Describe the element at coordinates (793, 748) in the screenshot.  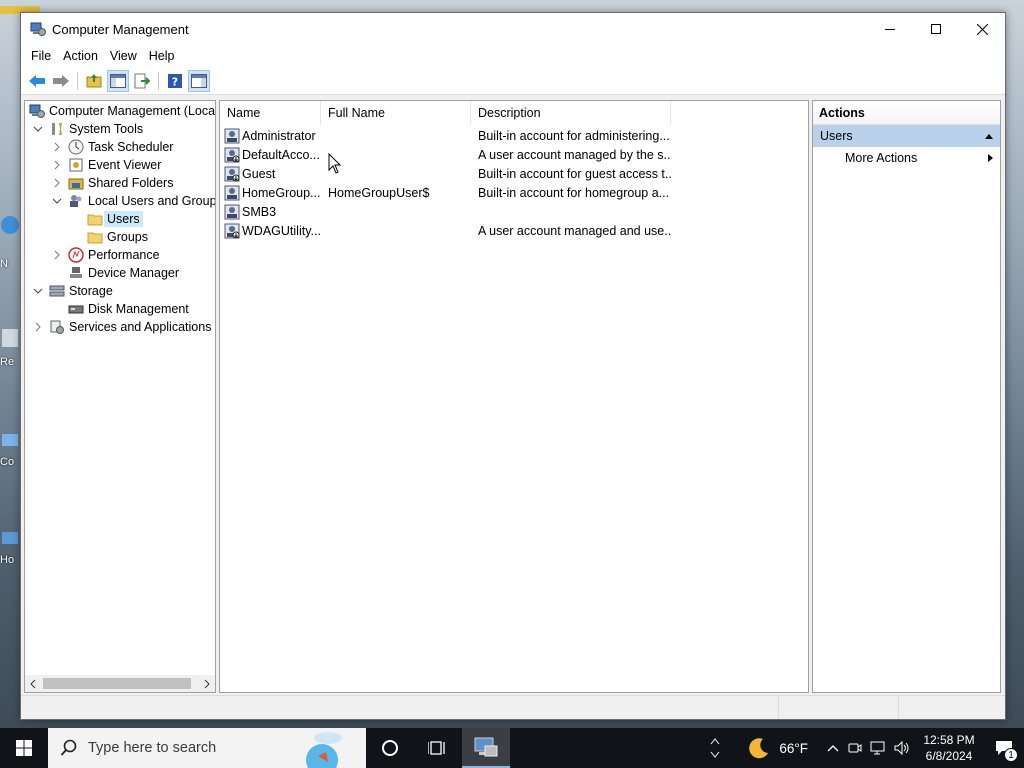
I see `weather-temperature: 66°F` at that location.